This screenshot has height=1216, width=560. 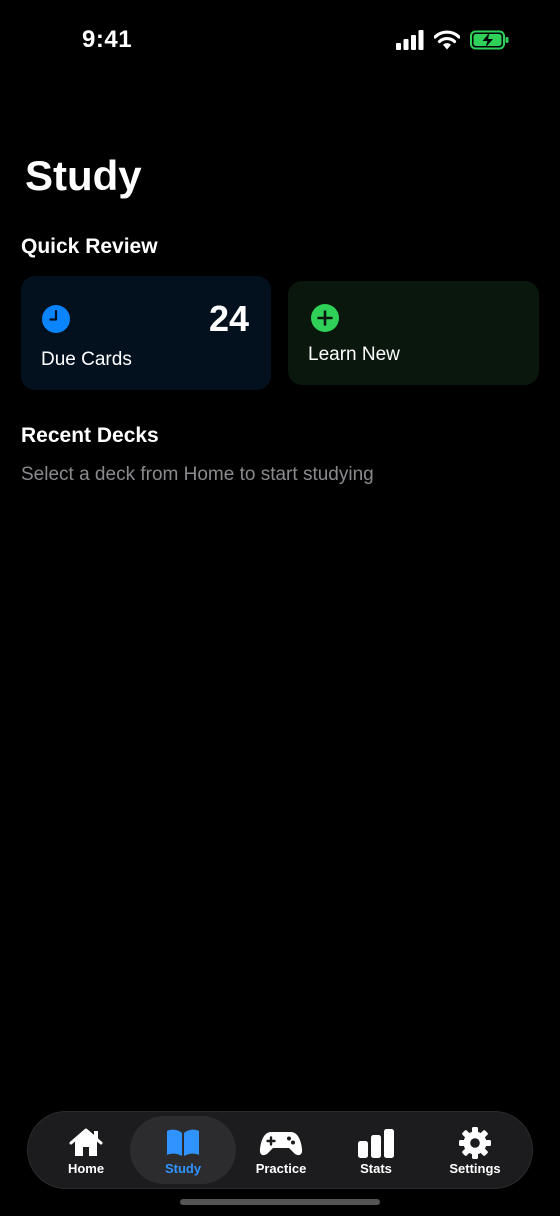 What do you see at coordinates (281, 1168) in the screenshot?
I see `tab-practice-label: Practice` at bounding box center [281, 1168].